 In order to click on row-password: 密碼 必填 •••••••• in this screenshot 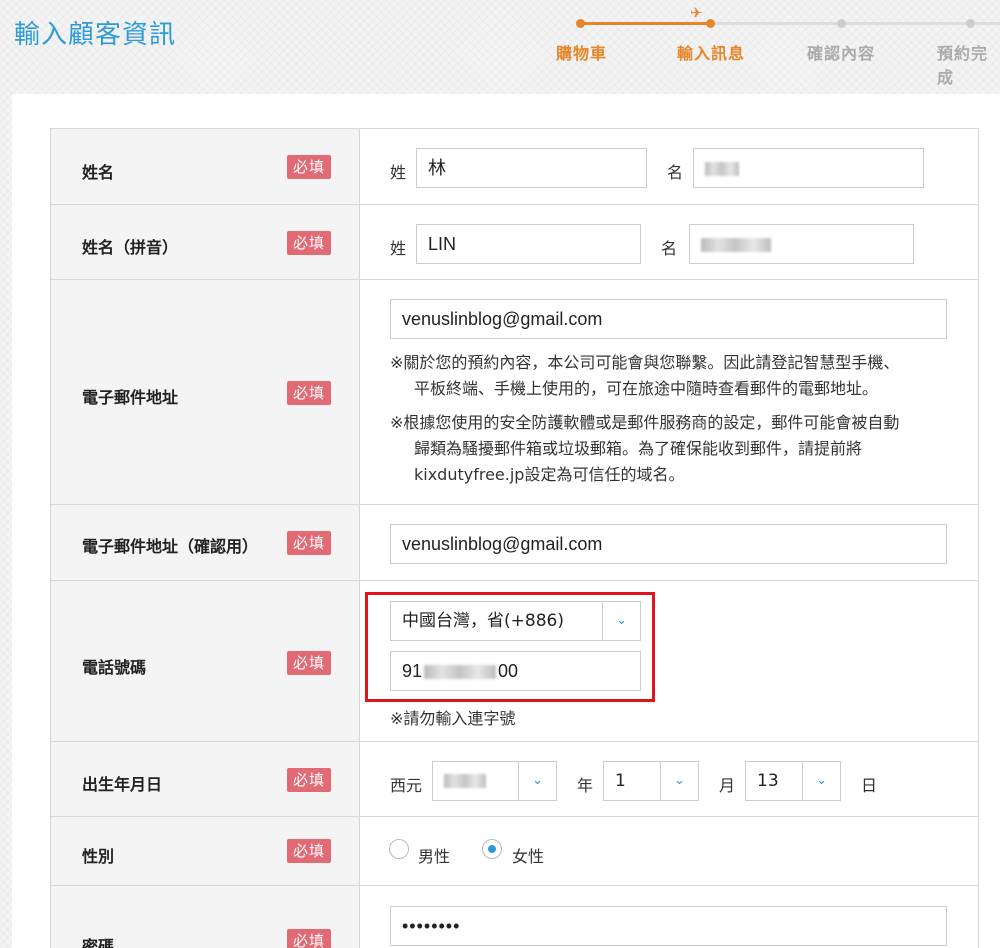, I will do `click(514, 917)`.